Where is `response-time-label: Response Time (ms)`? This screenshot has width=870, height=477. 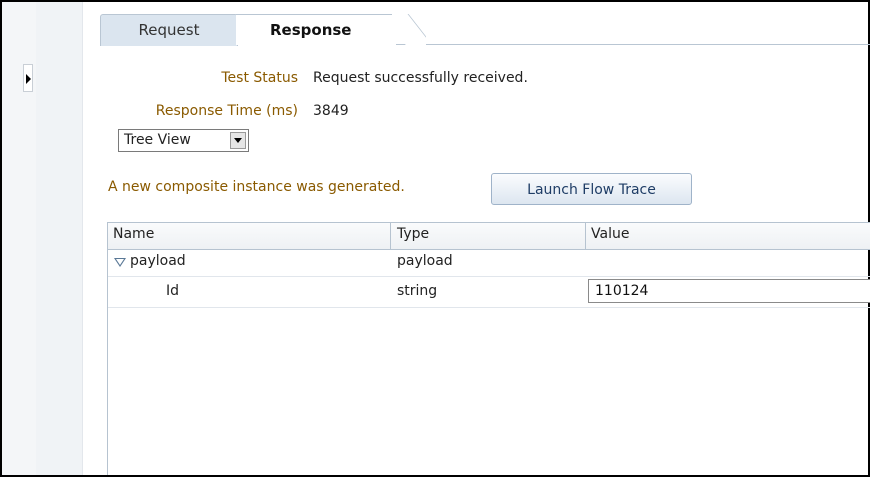 response-time-label: Response Time (ms) is located at coordinates (226, 111).